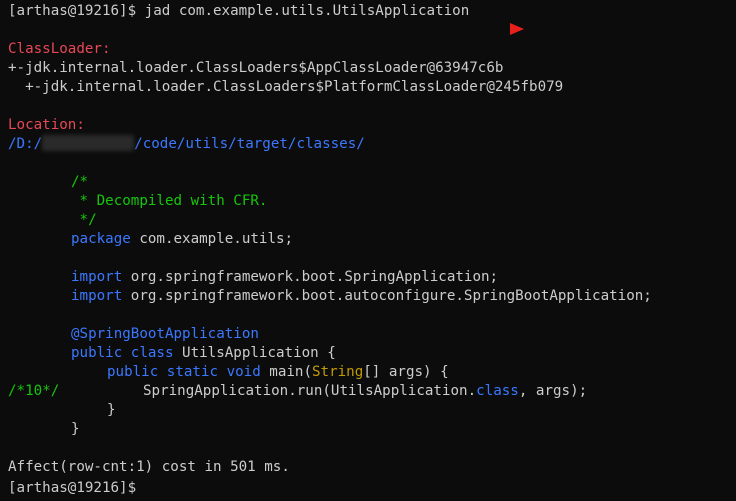  Describe the element at coordinates (310, 391) in the screenshot. I see `run-call-text: SpringApplication.run(UtilsApplication.` at that location.